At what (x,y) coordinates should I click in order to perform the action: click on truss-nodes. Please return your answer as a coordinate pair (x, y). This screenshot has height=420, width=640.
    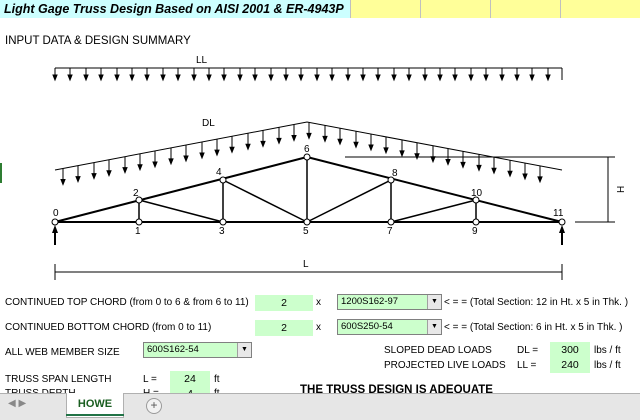
    Looking at the image, I should click on (308, 189).